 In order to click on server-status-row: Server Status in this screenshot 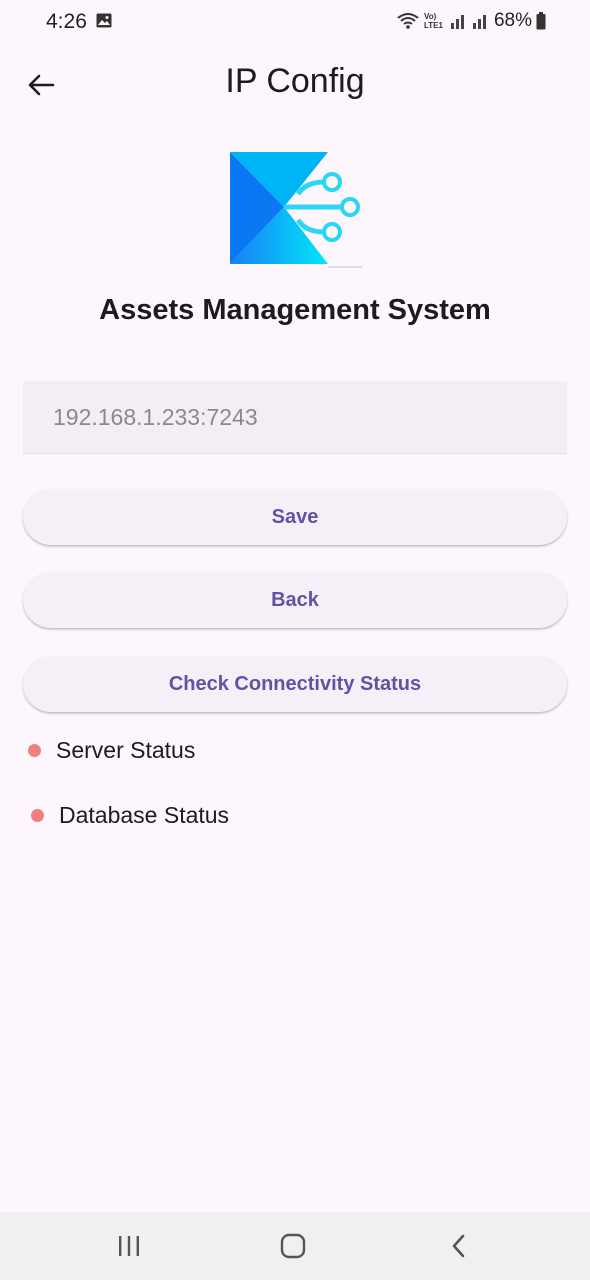, I will do `click(111, 750)`.